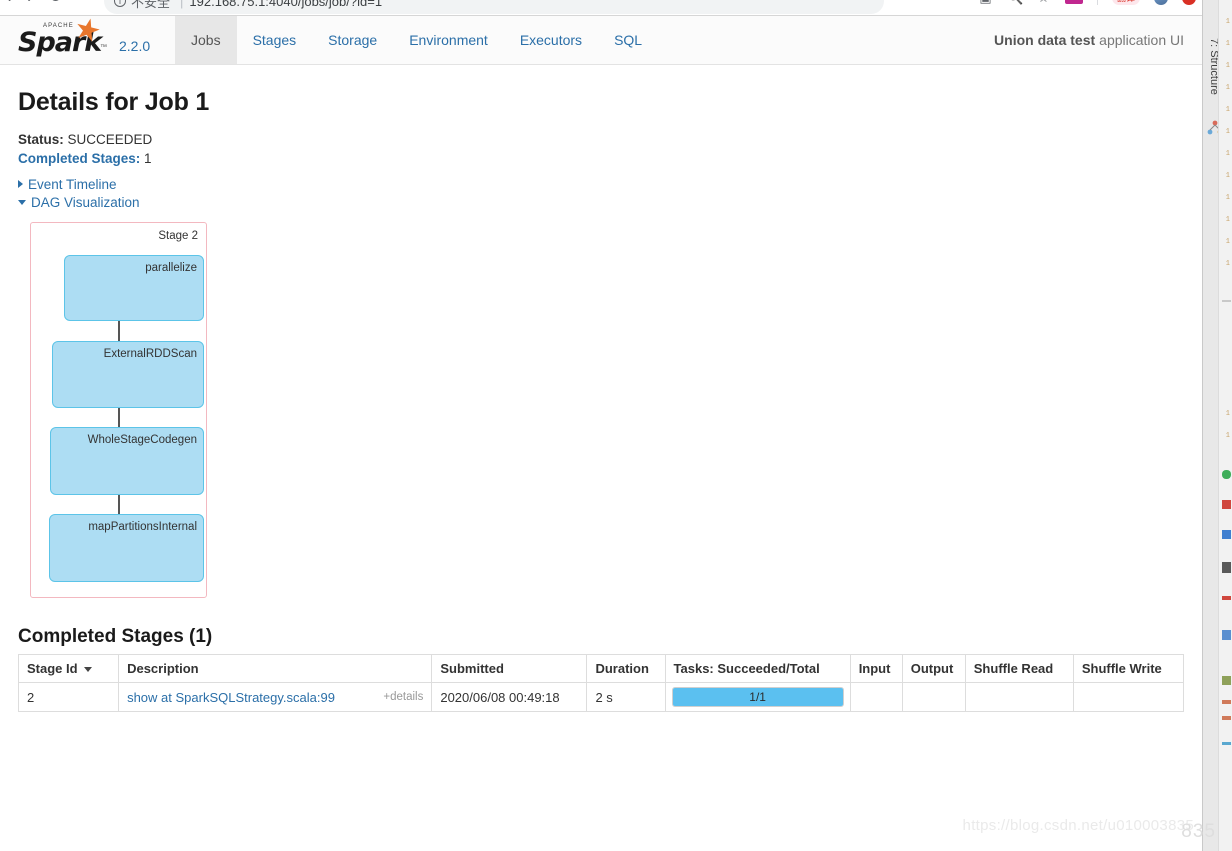 The width and height of the screenshot is (1232, 851). I want to click on application-title-suffix: application UI, so click(1141, 40).